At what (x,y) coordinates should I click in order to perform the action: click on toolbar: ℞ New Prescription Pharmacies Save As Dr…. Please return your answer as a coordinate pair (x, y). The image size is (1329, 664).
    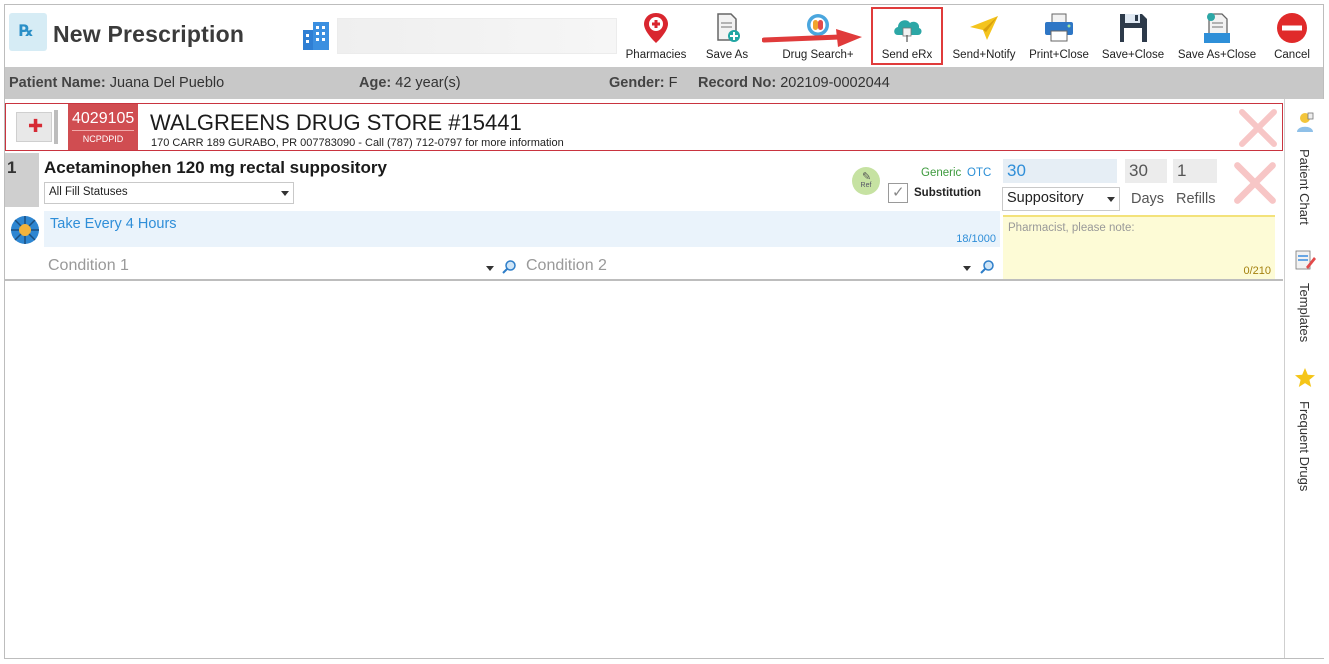
    Looking at the image, I should click on (664, 36).